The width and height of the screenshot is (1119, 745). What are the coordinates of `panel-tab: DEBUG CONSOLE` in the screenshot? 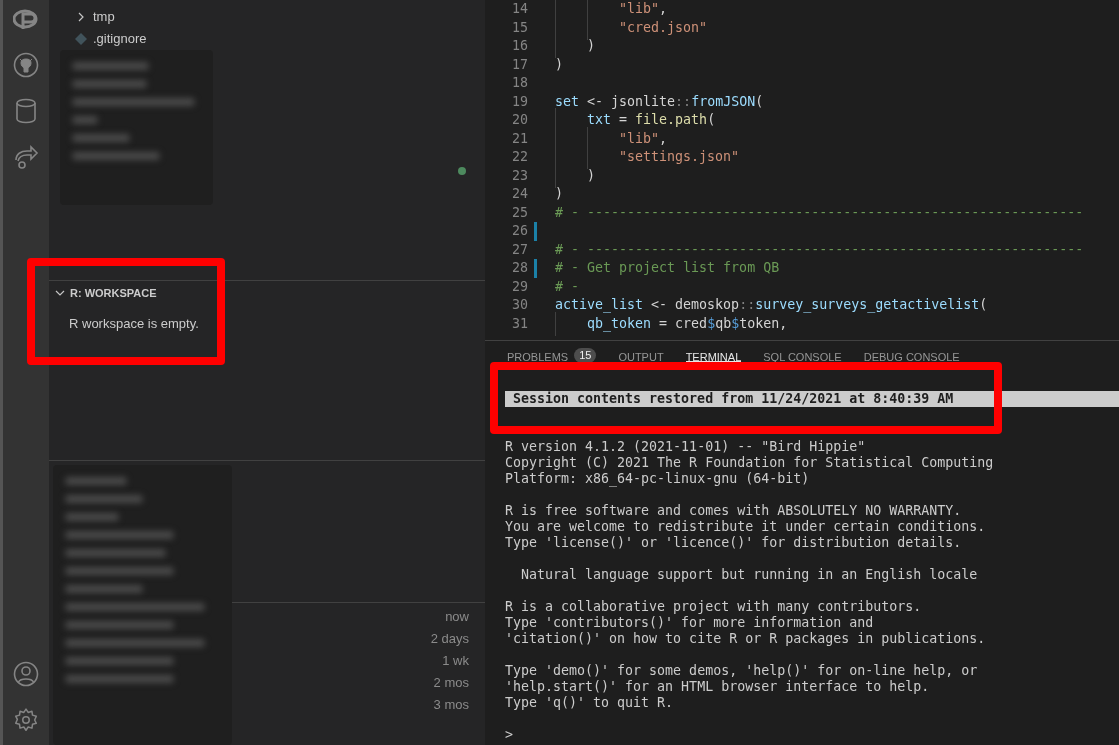 It's located at (911, 351).